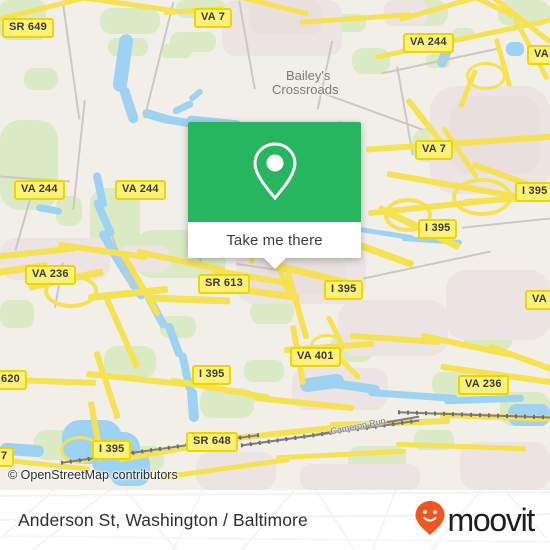 This screenshot has width=550, height=550. What do you see at coordinates (224, 284) in the screenshot?
I see `road-shield: SR 613` at bounding box center [224, 284].